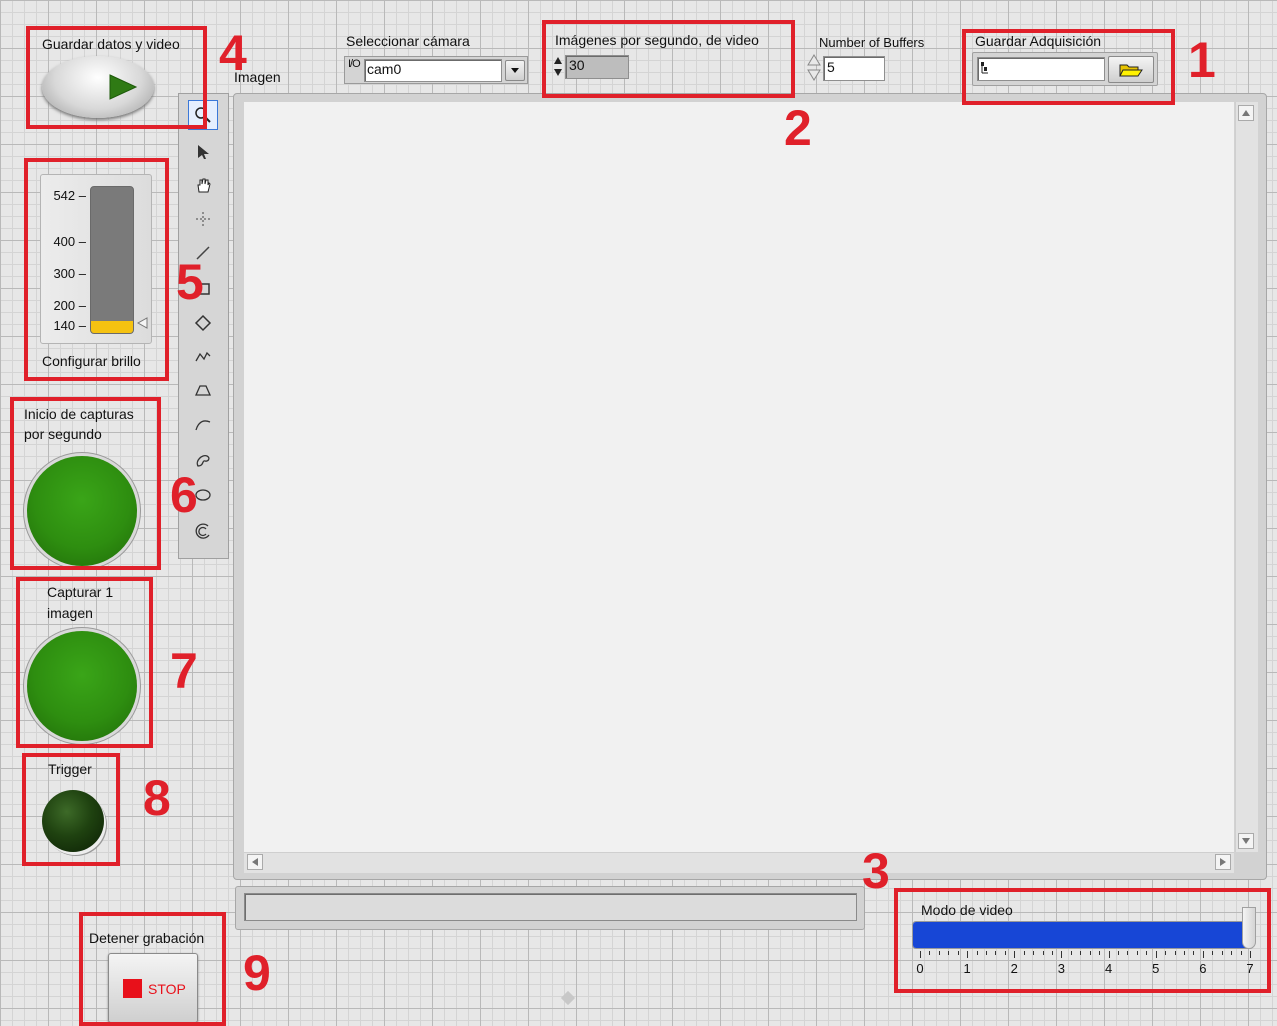 The image size is (1277, 1026). What do you see at coordinates (203, 425) in the screenshot?
I see `freehand-line-tool-icon` at bounding box center [203, 425].